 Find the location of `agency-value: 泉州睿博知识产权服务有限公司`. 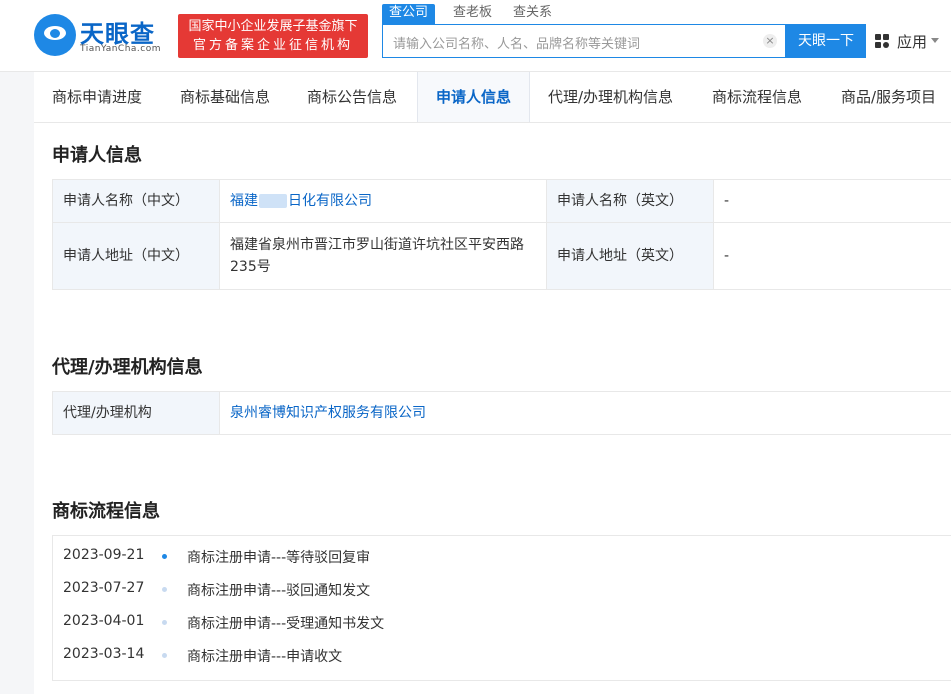

agency-value: 泉州睿博知识产权服务有限公司 is located at coordinates (585, 413).